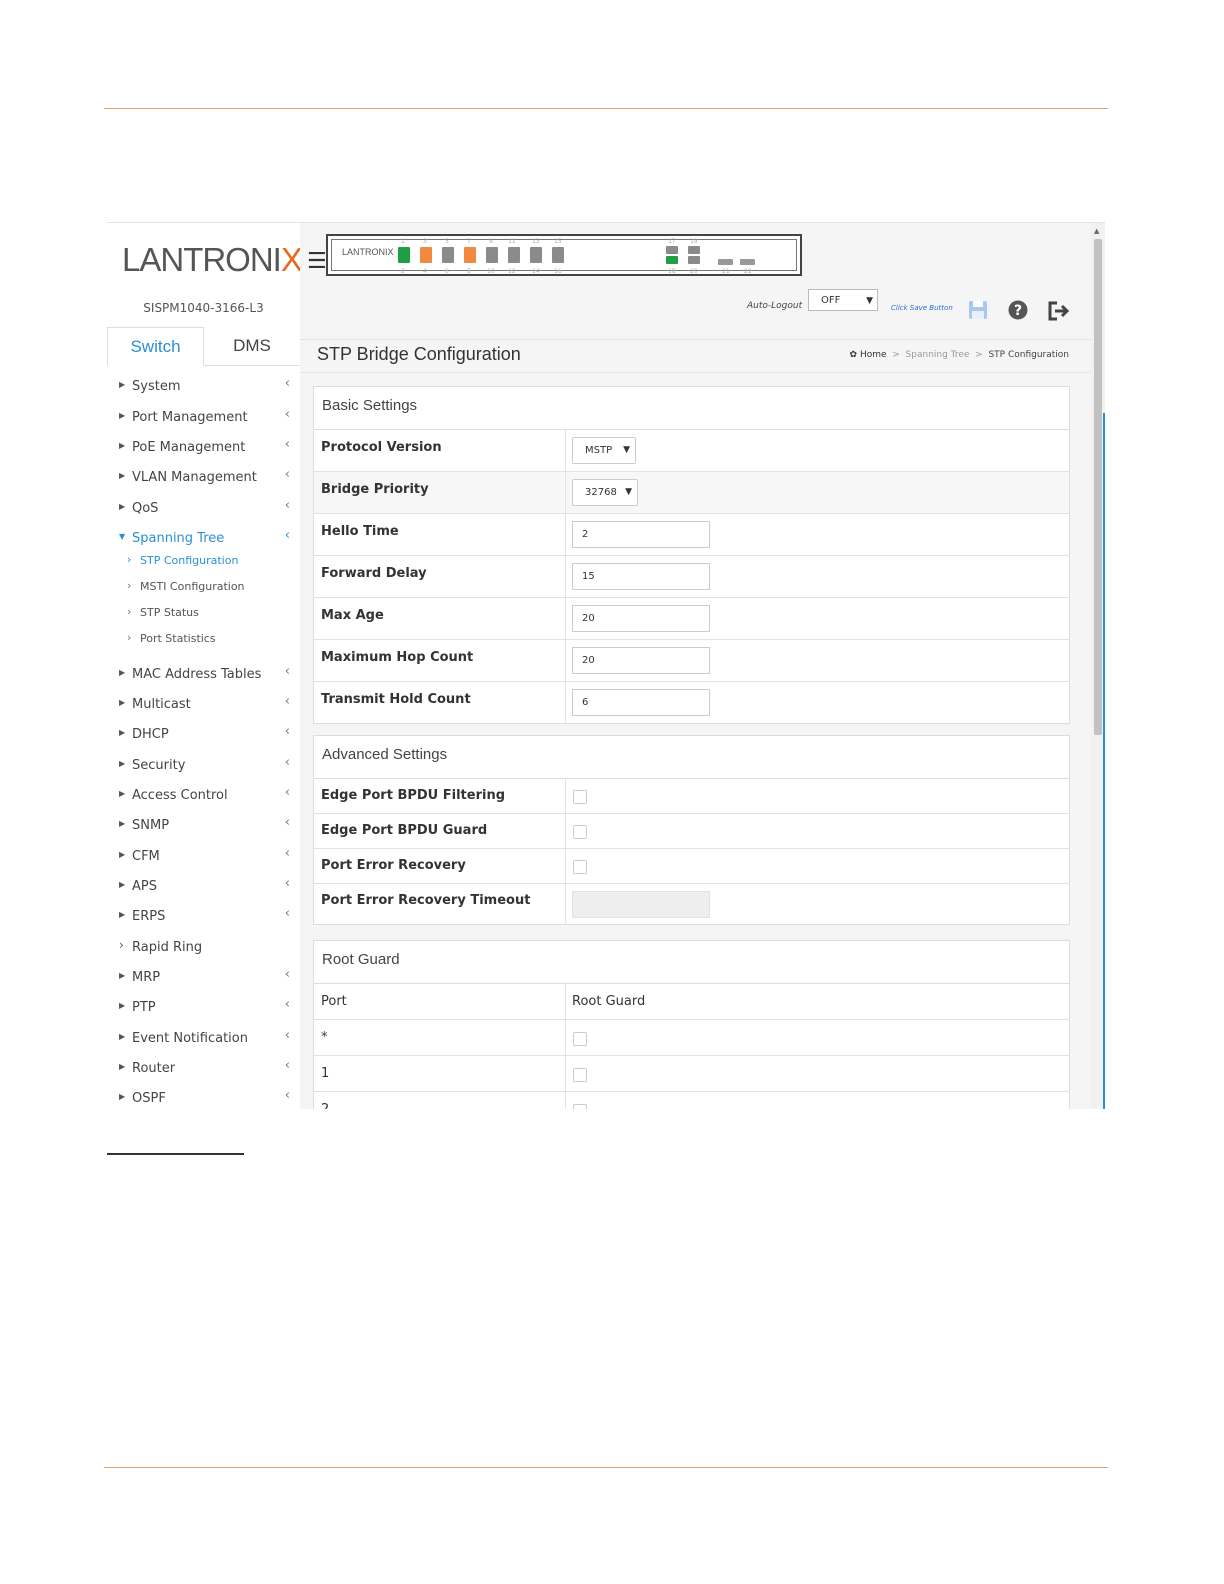 This screenshot has height=1584, width=1224. Describe the element at coordinates (691, 1074) in the screenshot. I see `table-row: 1` at that location.